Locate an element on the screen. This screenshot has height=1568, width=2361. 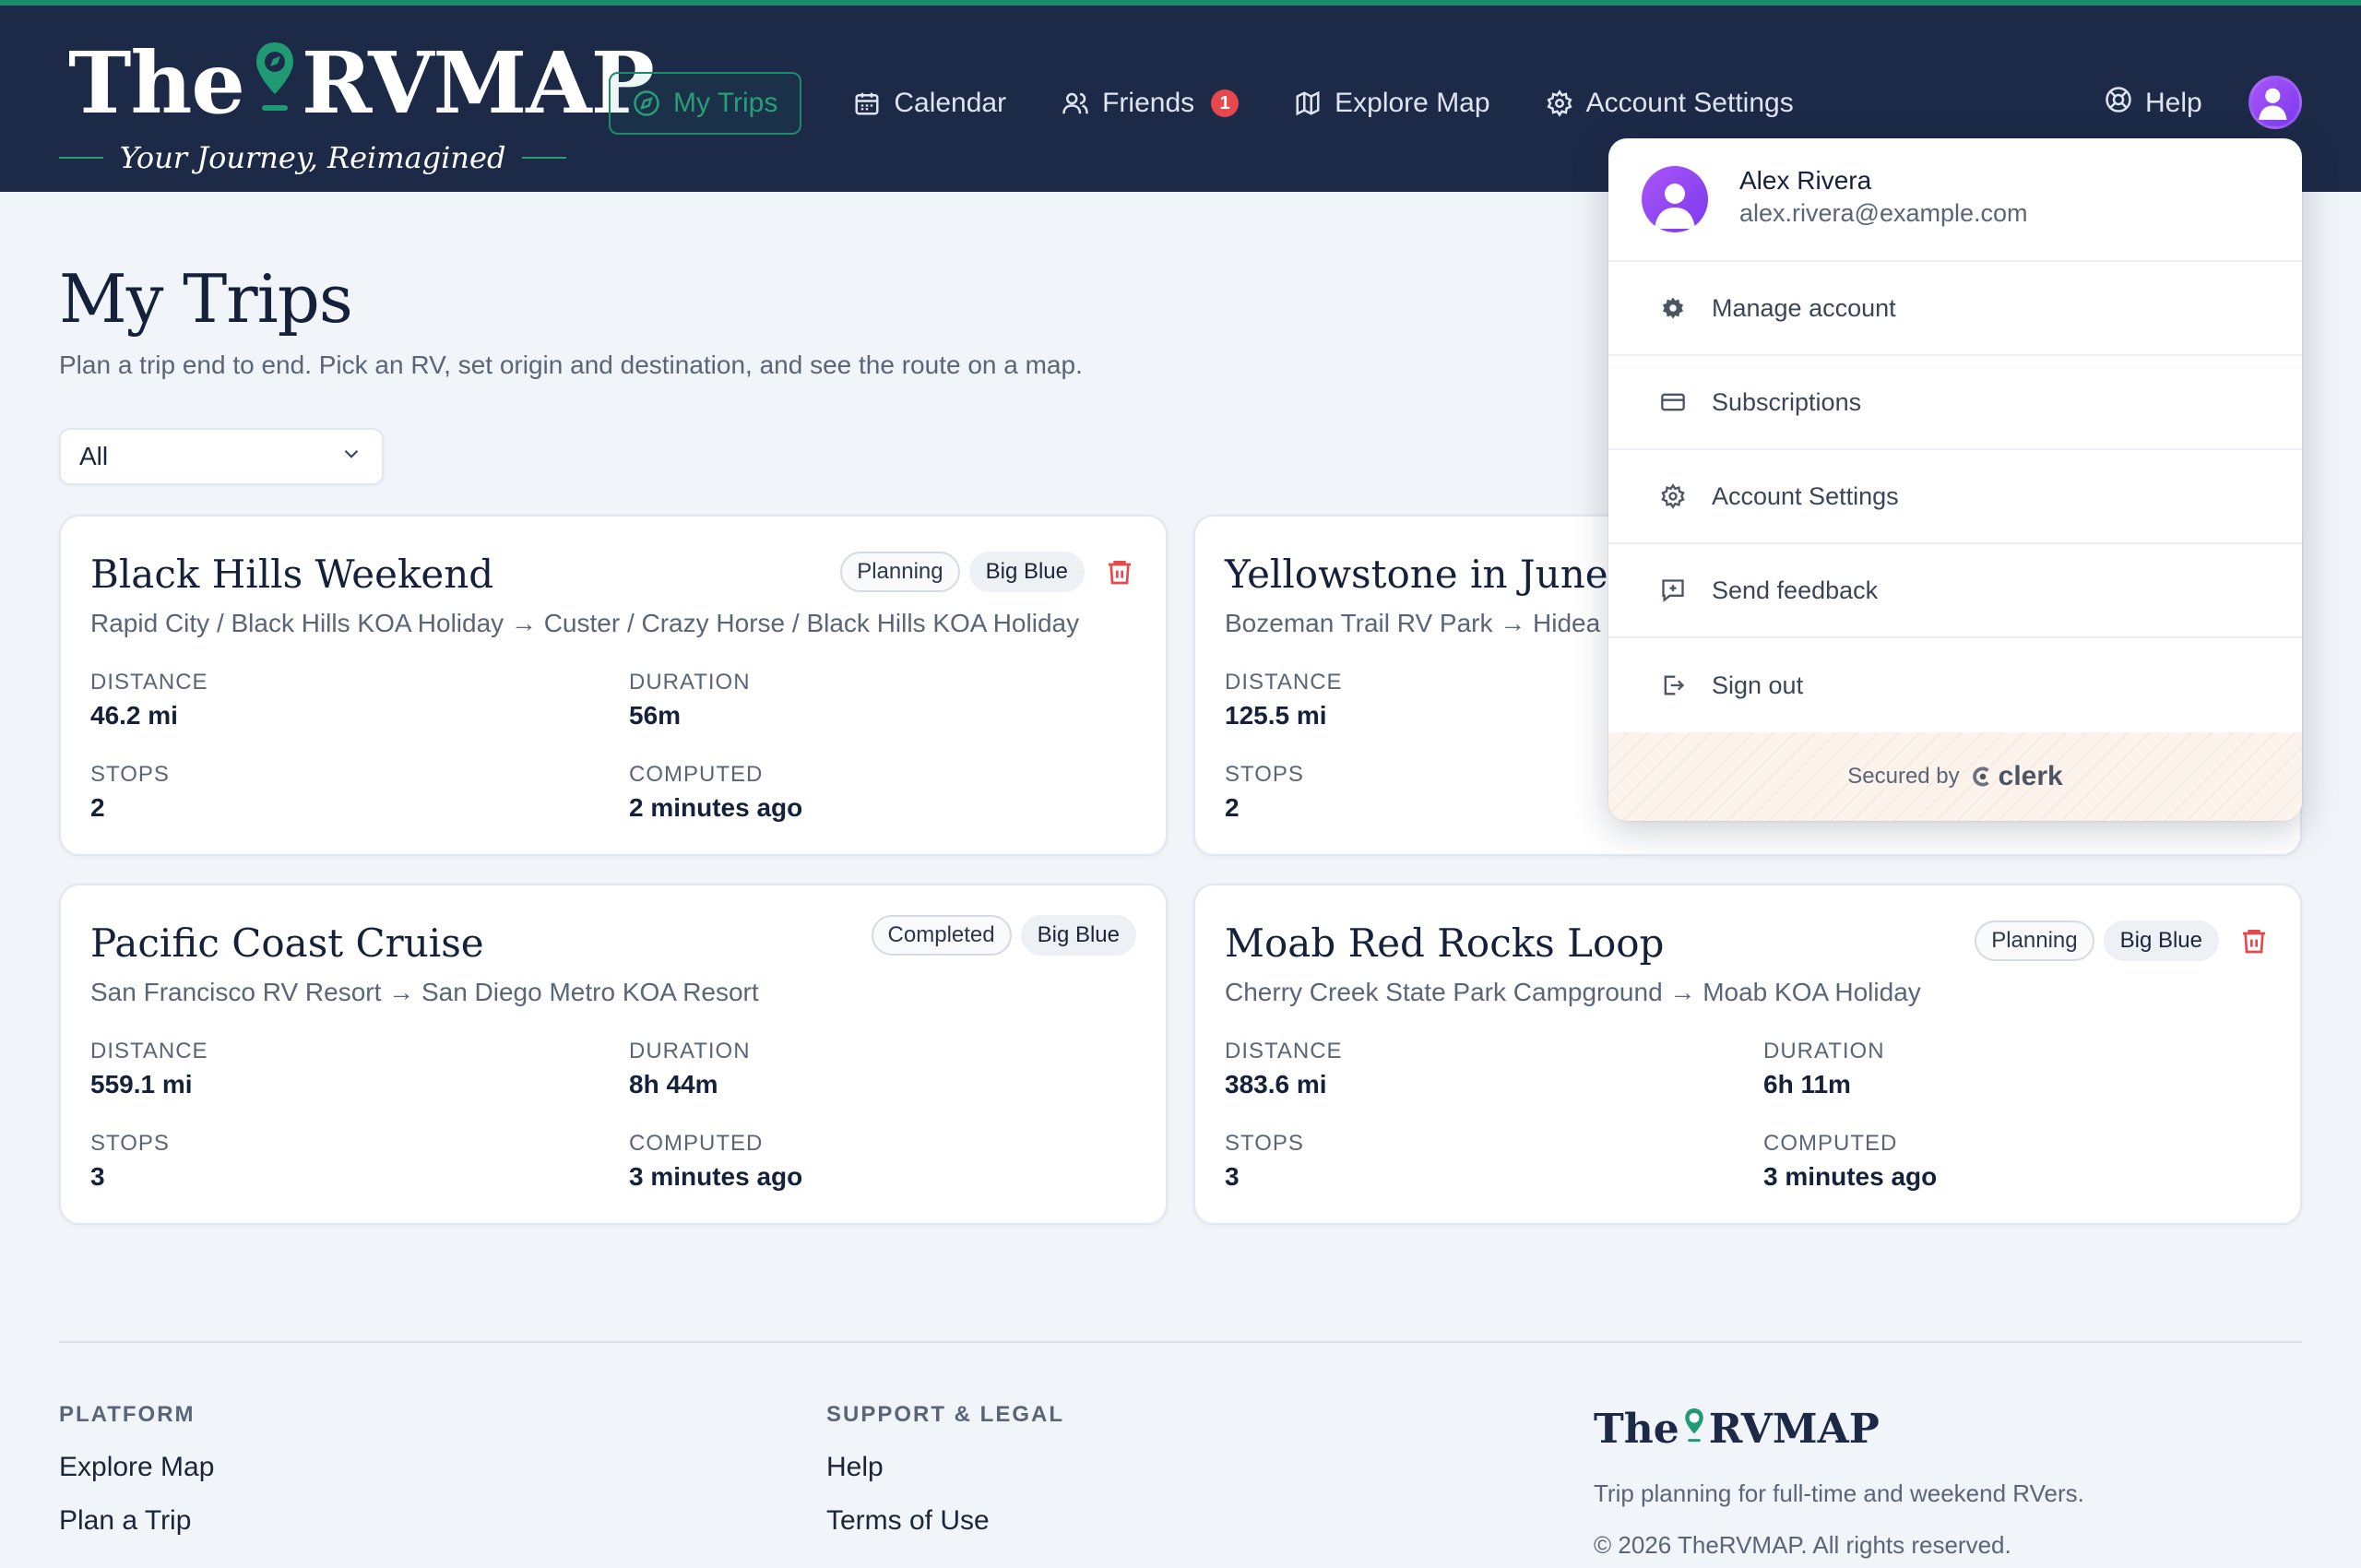
menu-item-sign-out: Sign out is located at coordinates (1955, 685).